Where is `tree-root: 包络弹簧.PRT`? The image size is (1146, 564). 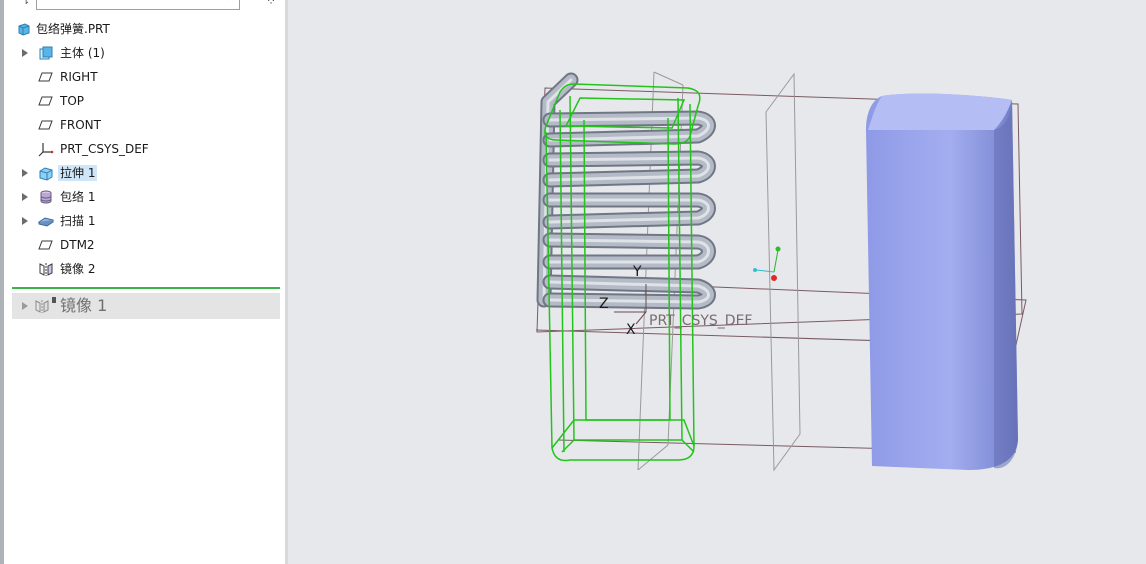
tree-root: 包络弹簧.PRT is located at coordinates (145, 29).